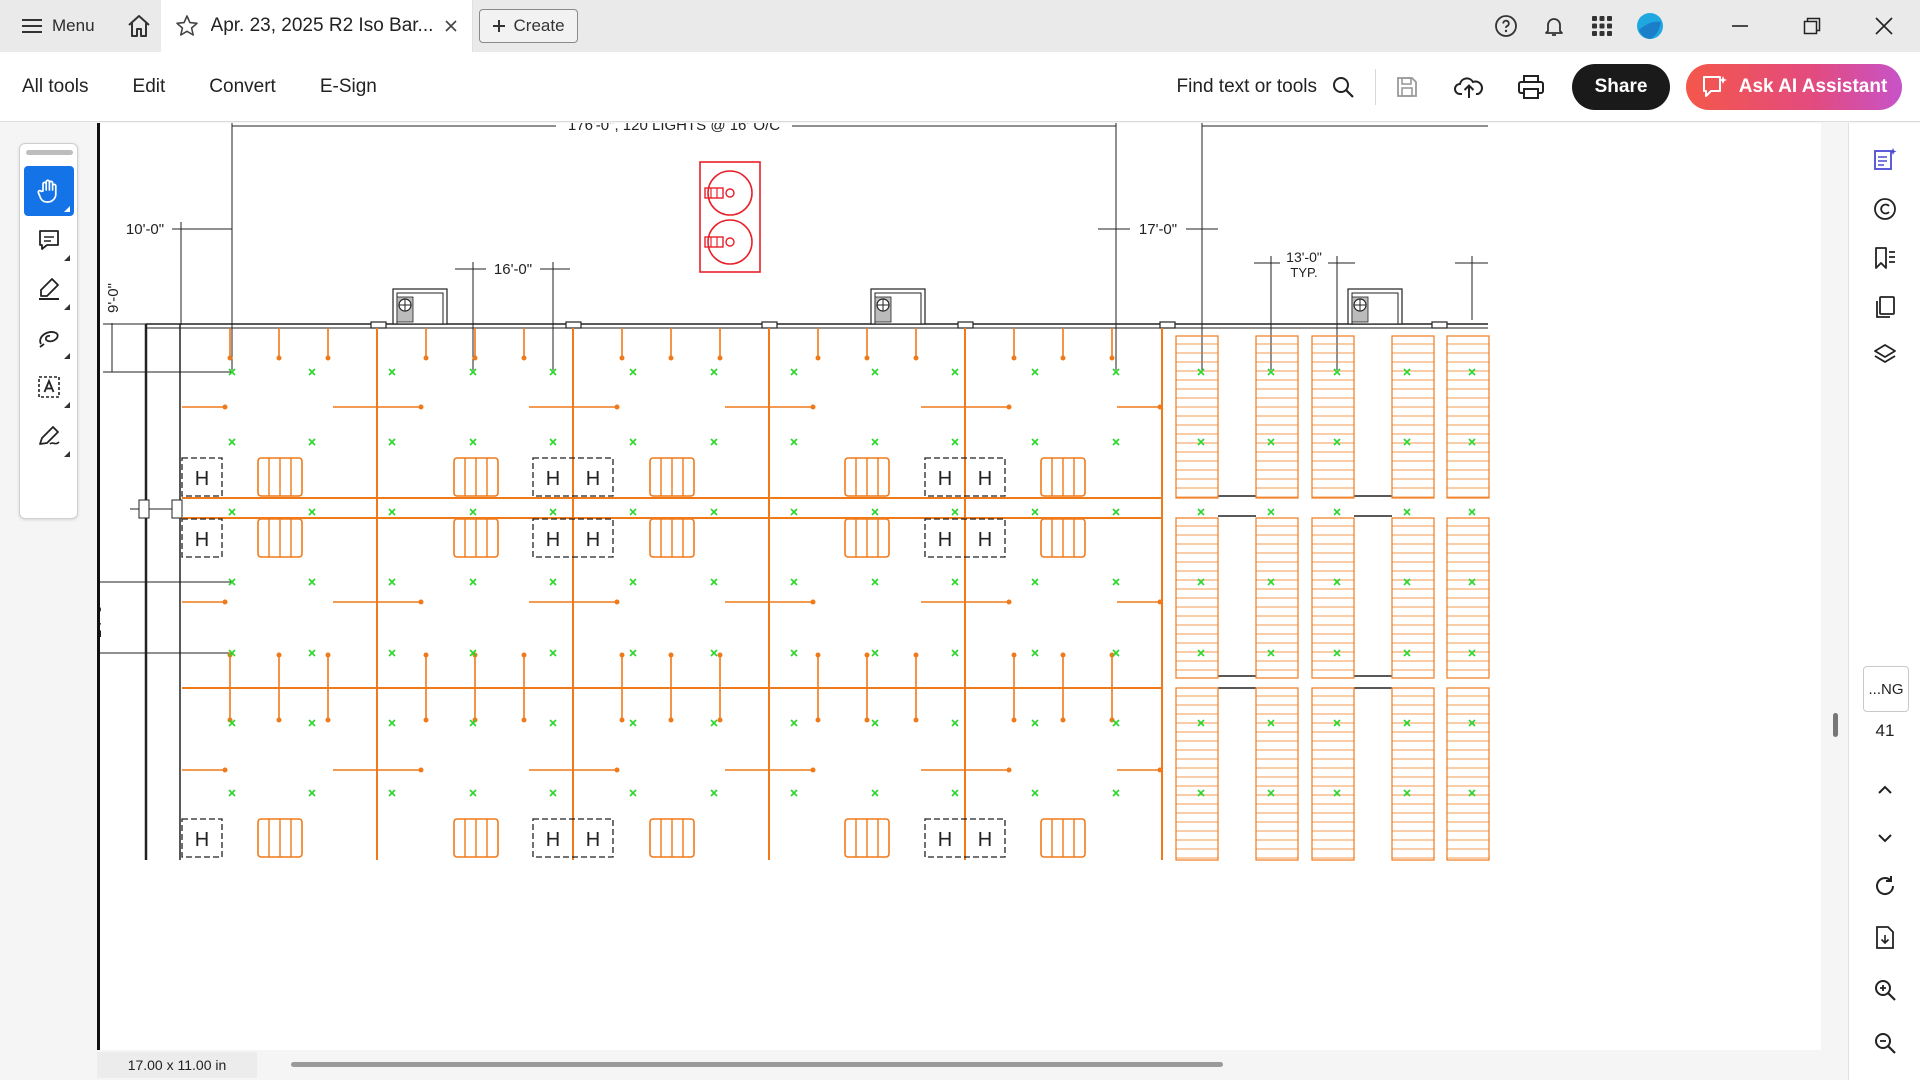 Image resolution: width=1920 pixels, height=1080 pixels. I want to click on home-button, so click(139, 26).